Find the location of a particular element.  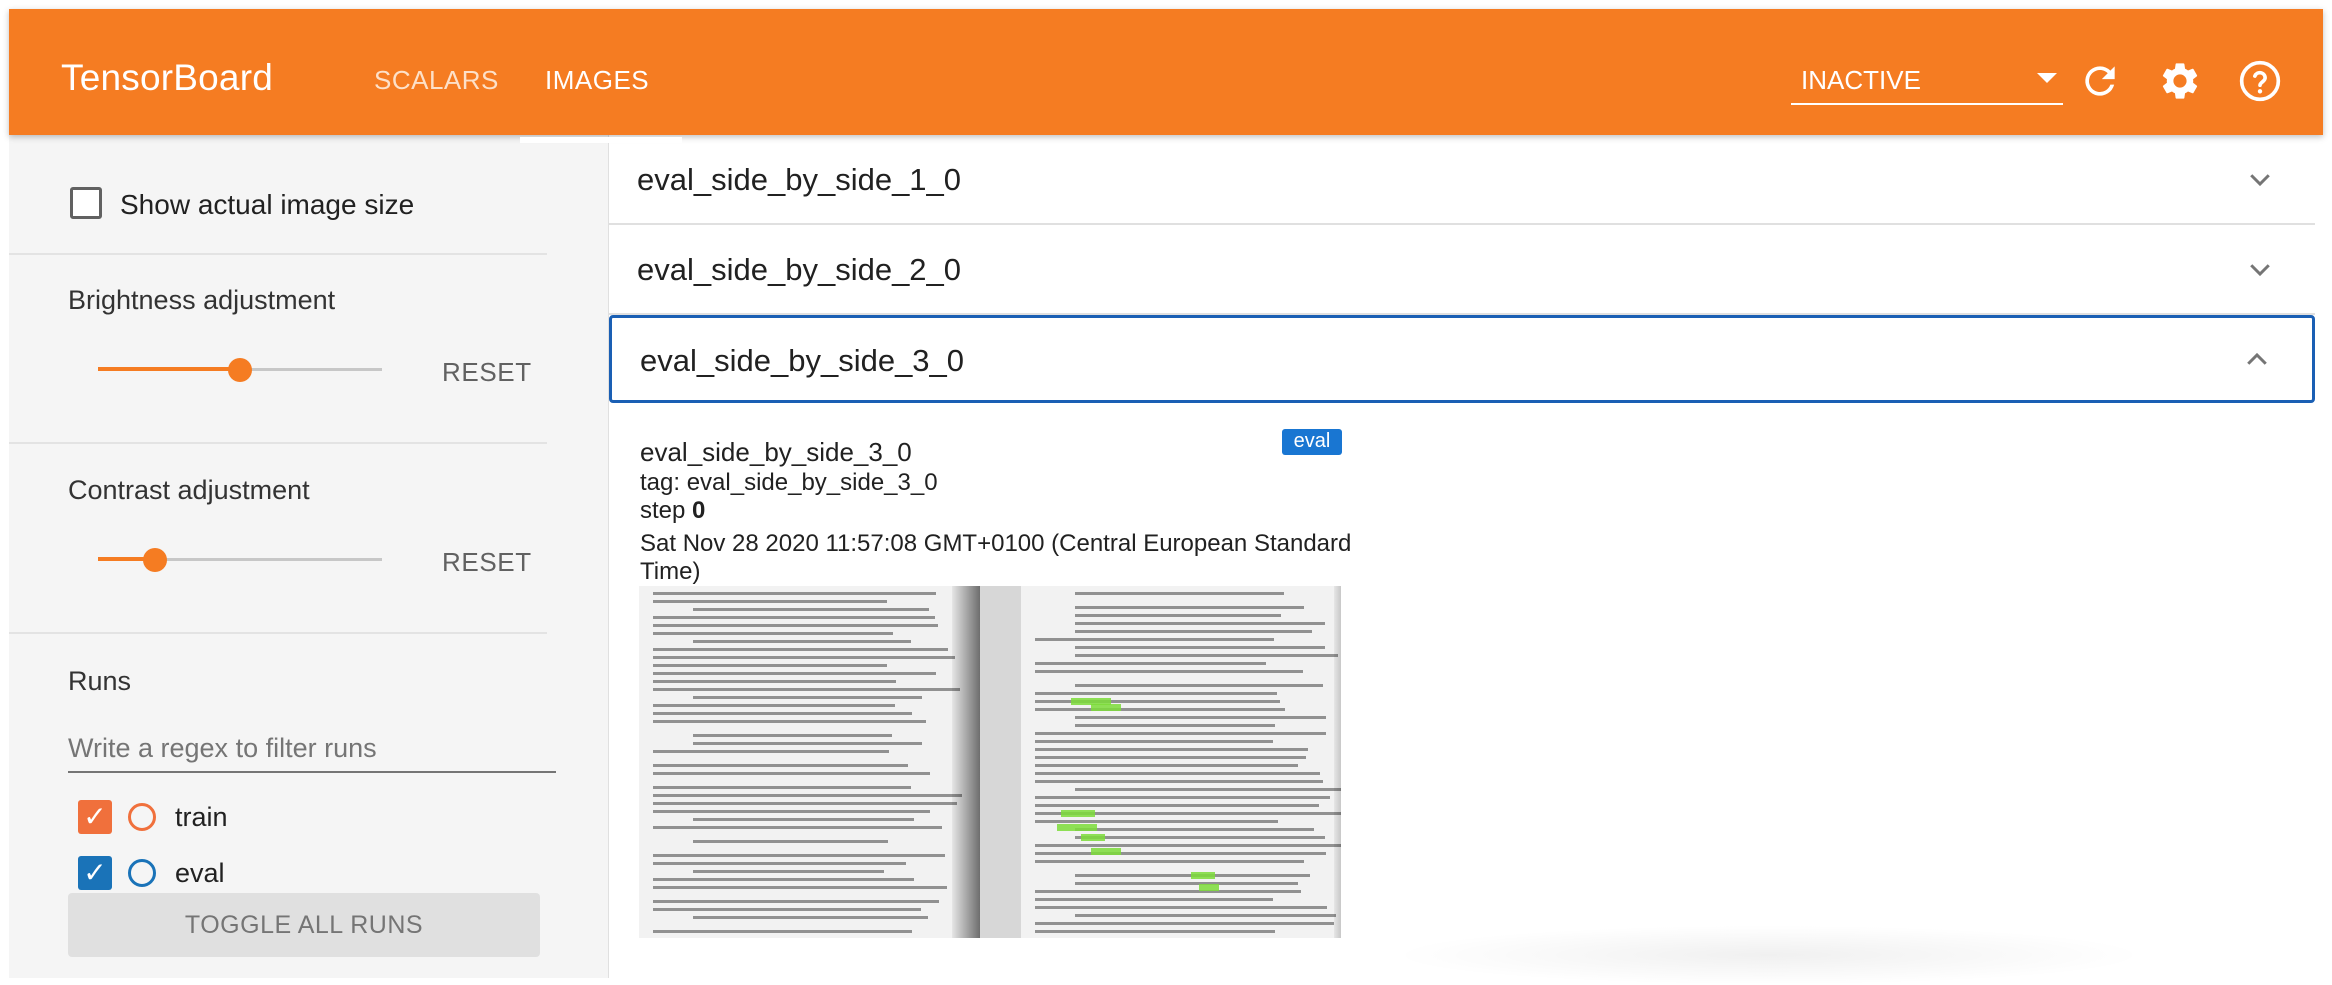

contrast-slider-thumb is located at coordinates (154, 560).